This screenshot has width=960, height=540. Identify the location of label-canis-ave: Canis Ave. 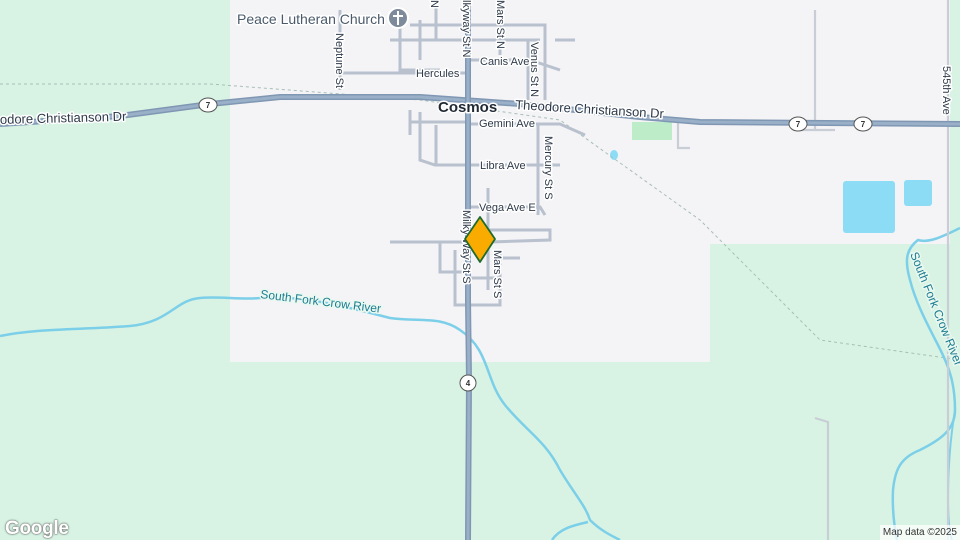
(504, 62).